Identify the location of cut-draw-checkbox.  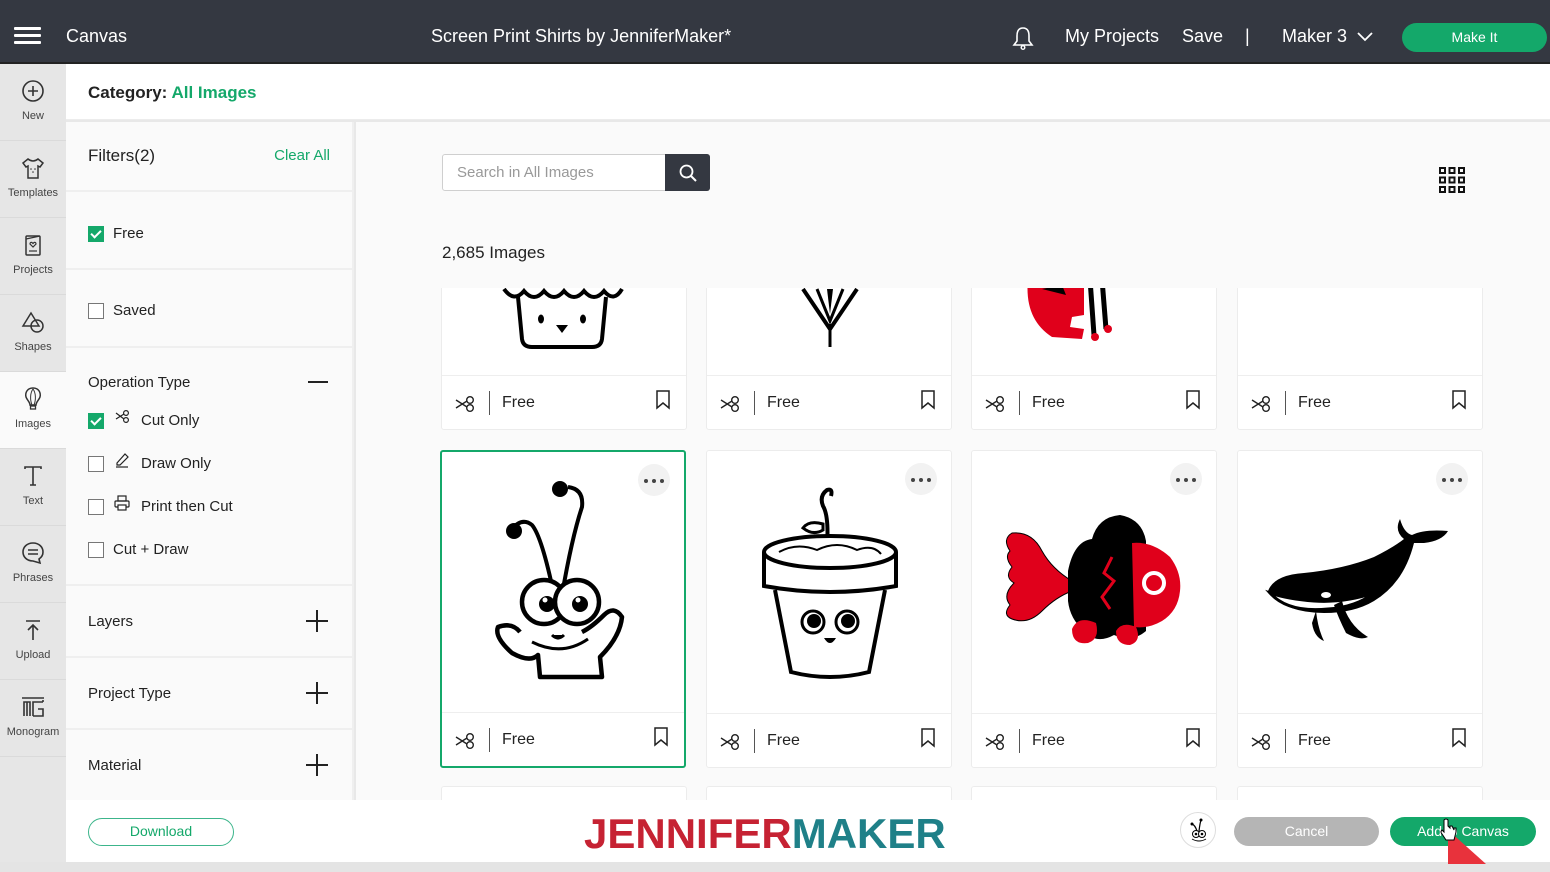
(96, 550).